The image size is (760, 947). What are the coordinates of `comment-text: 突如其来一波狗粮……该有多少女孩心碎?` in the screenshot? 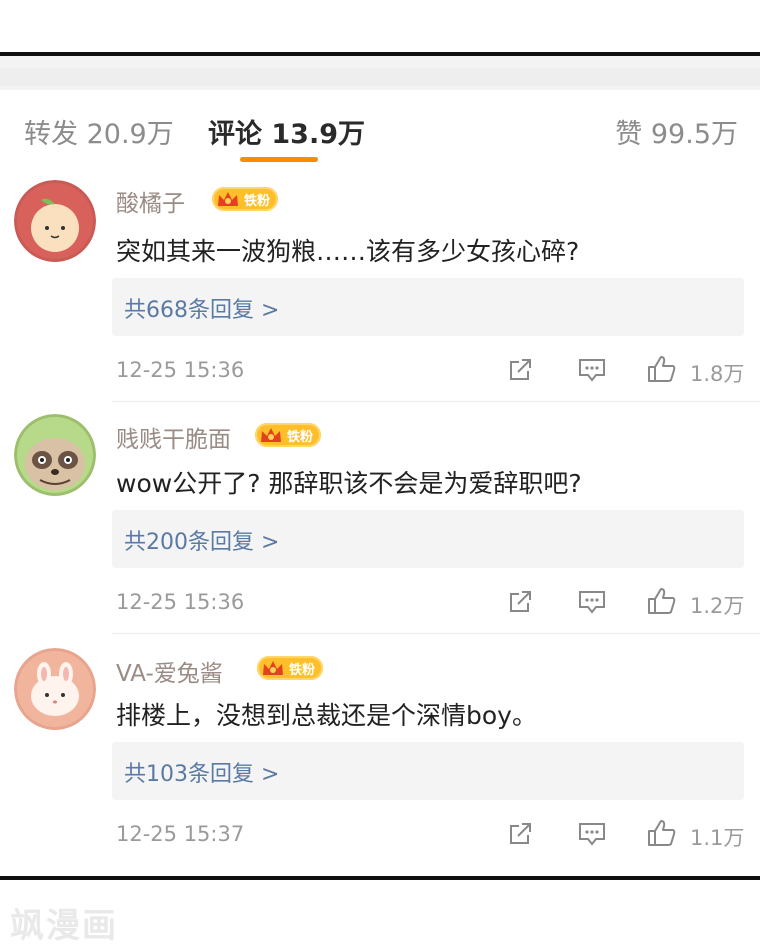 It's located at (348, 251).